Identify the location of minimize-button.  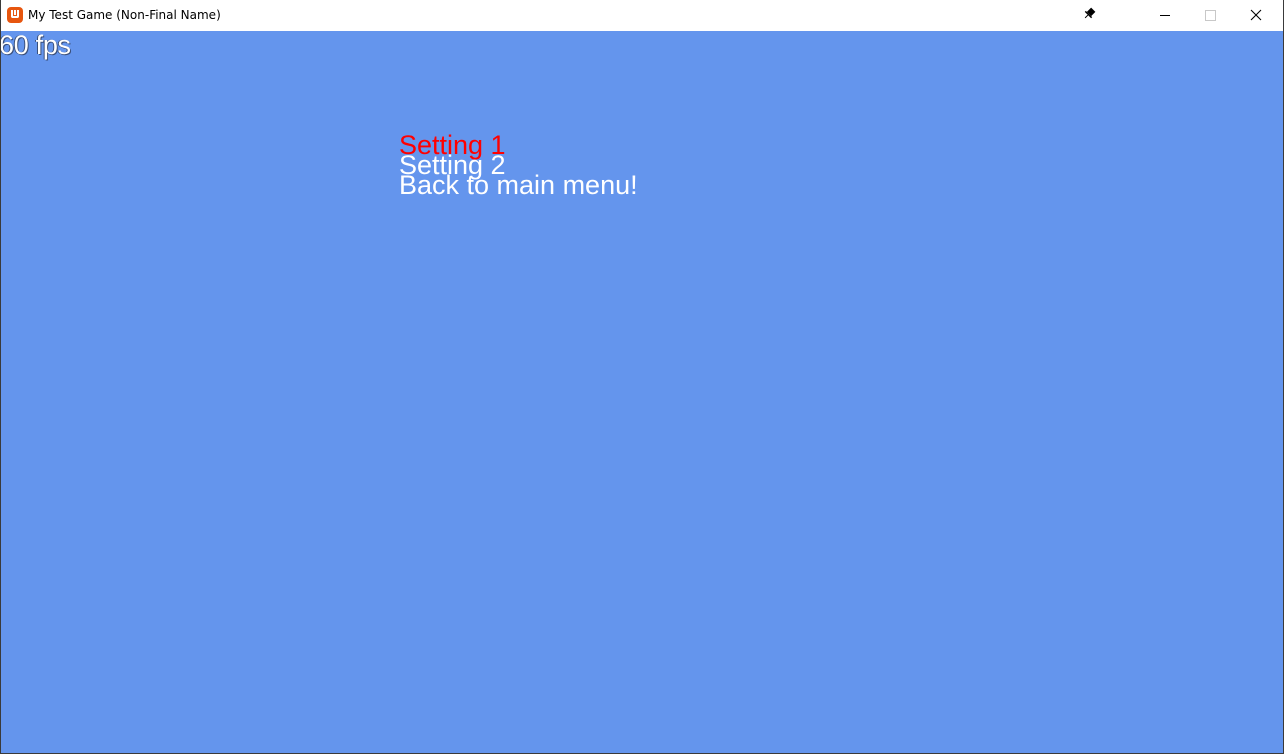
(1165, 15).